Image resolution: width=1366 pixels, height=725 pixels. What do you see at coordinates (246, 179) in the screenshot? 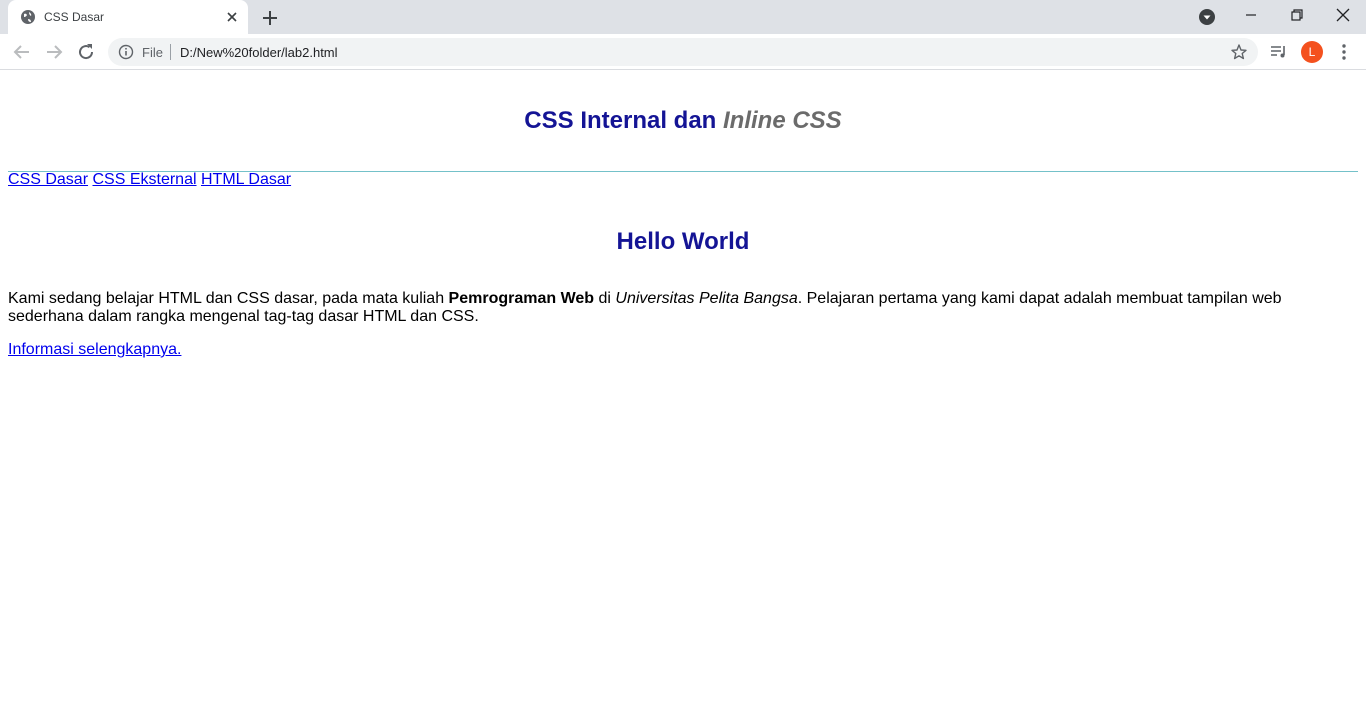
I see `nav-link-html-dasar: HTML Dasar` at bounding box center [246, 179].